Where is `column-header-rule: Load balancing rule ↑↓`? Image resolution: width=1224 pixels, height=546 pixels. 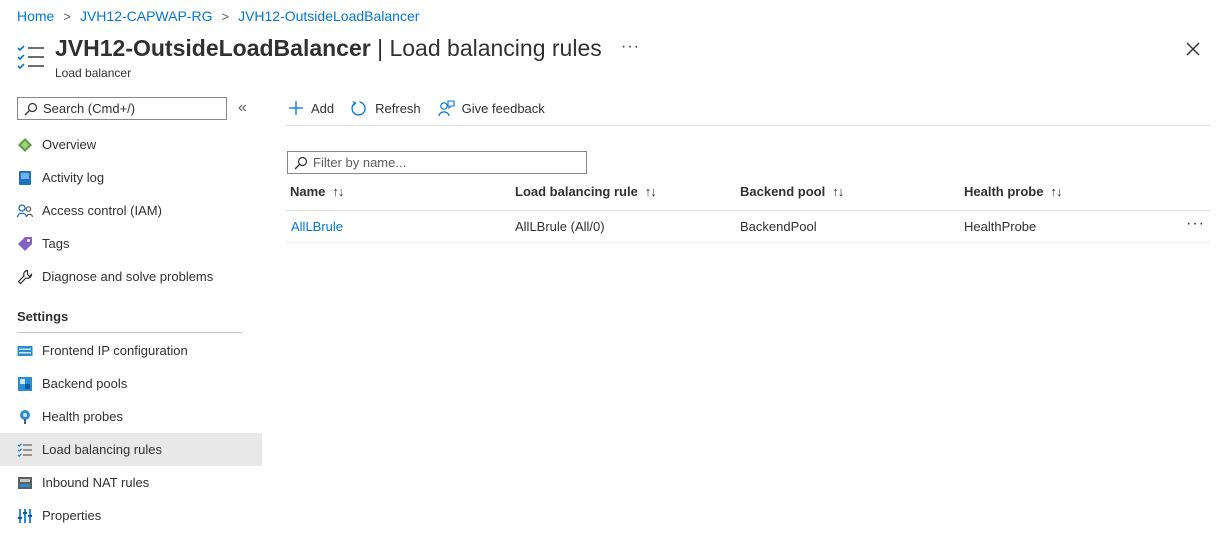 column-header-rule: Load balancing rule ↑↓ is located at coordinates (586, 191).